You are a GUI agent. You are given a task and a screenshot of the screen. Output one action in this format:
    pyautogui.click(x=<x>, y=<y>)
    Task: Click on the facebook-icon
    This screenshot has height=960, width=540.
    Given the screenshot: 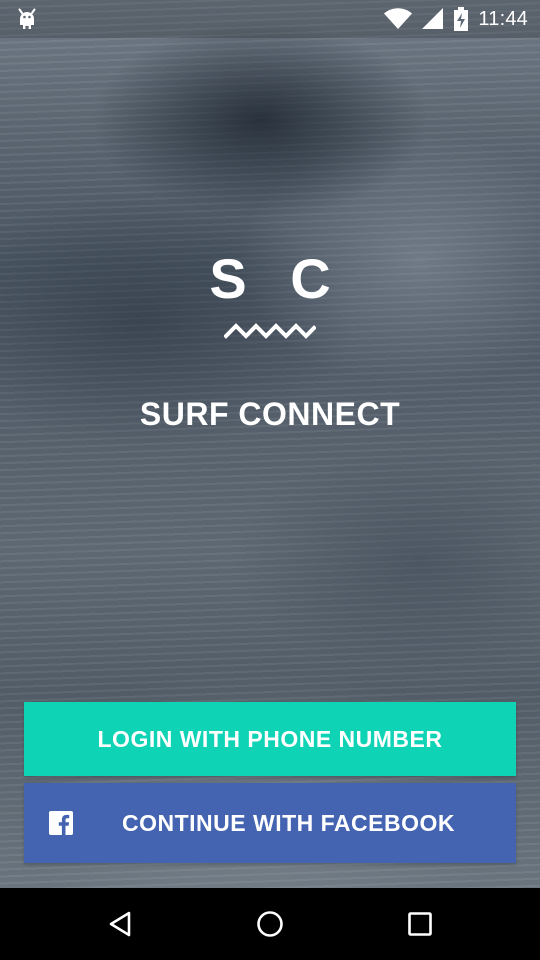 What is the action you would take?
    pyautogui.click(x=61, y=823)
    